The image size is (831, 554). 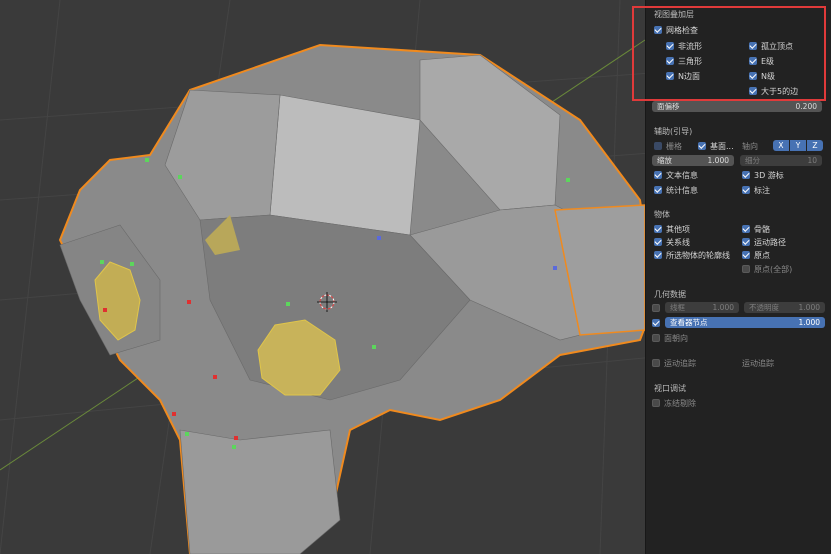 I want to click on outline-toggle: 所选物体的轮廓线, so click(x=692, y=255).